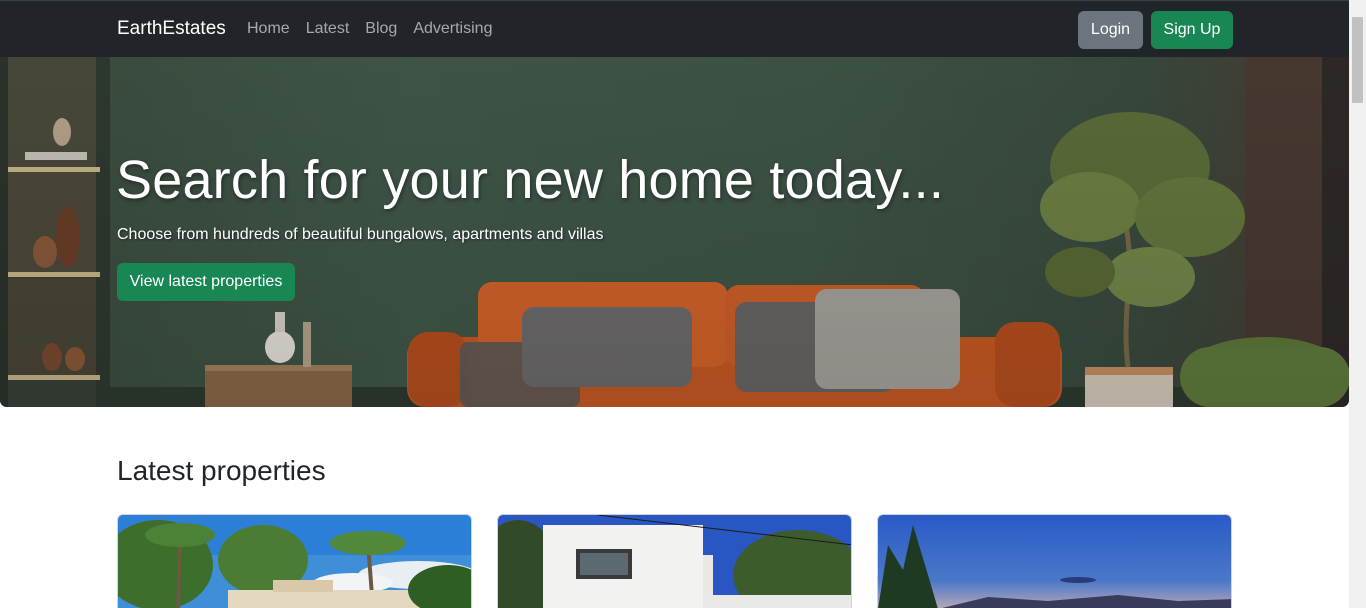  I want to click on login-button: Login, so click(1110, 30).